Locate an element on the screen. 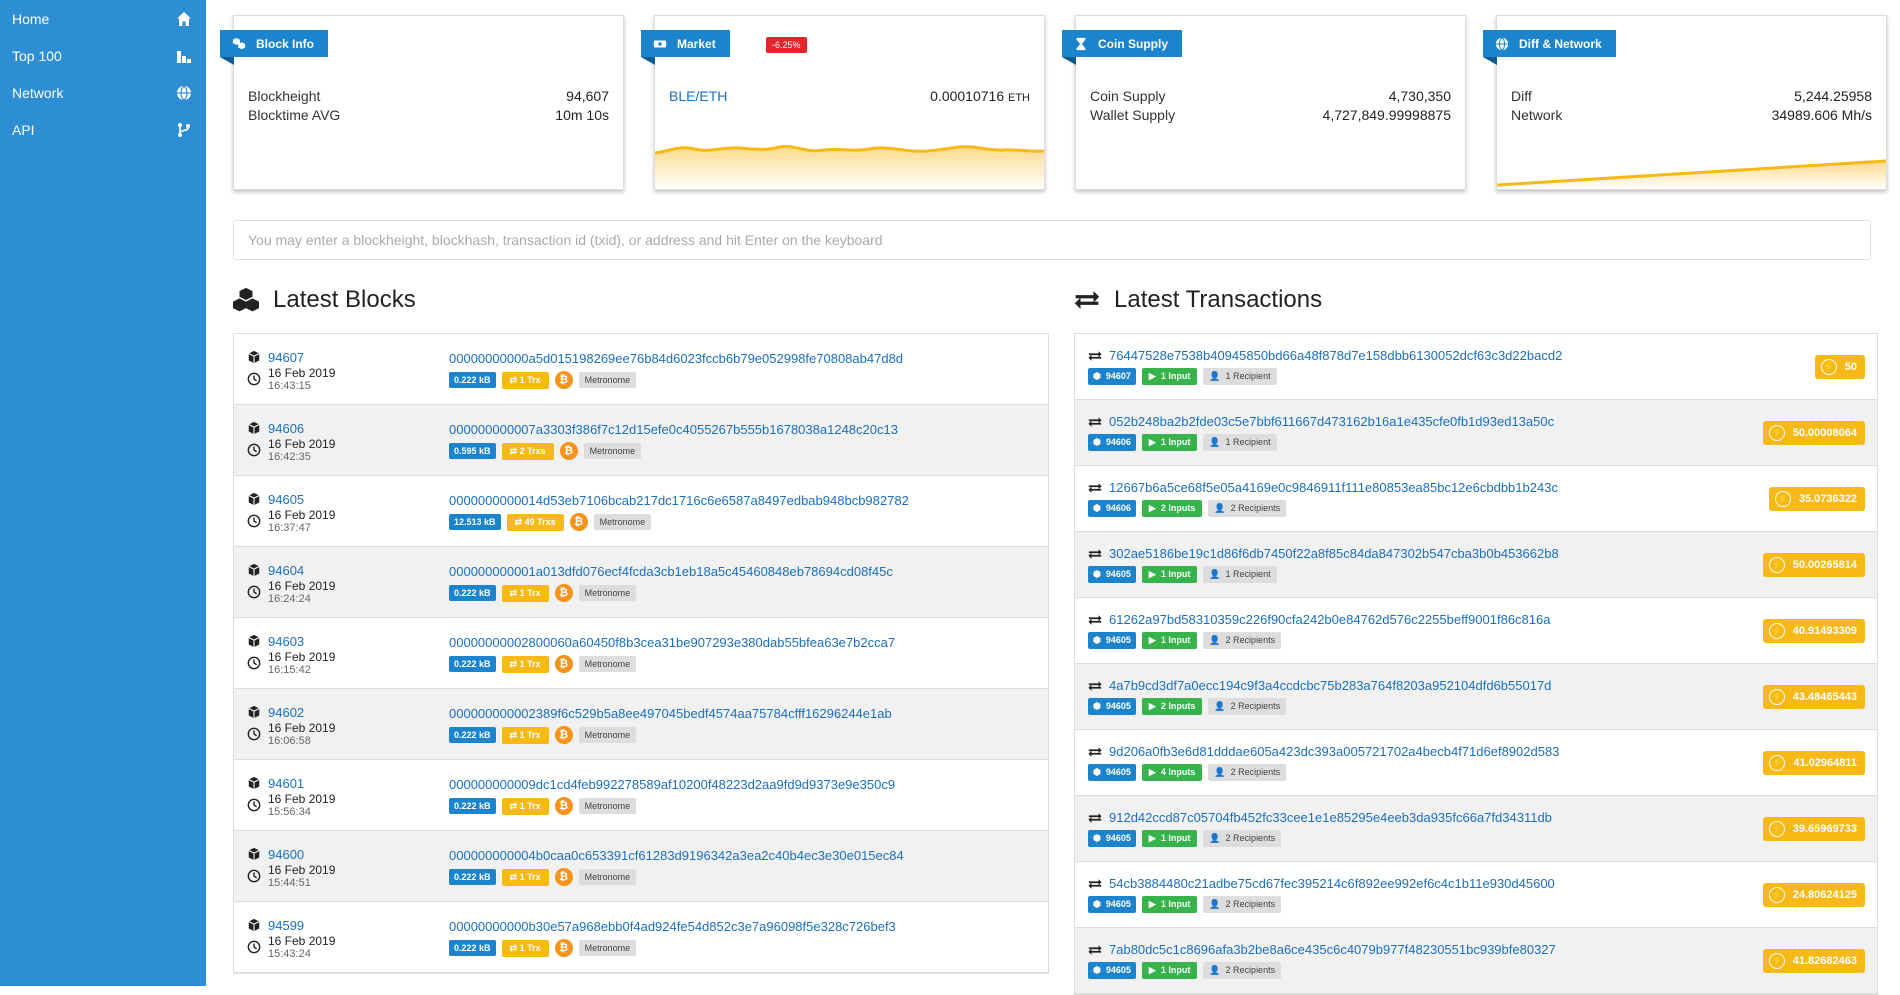  block-height-link: 94602 is located at coordinates (286, 712).